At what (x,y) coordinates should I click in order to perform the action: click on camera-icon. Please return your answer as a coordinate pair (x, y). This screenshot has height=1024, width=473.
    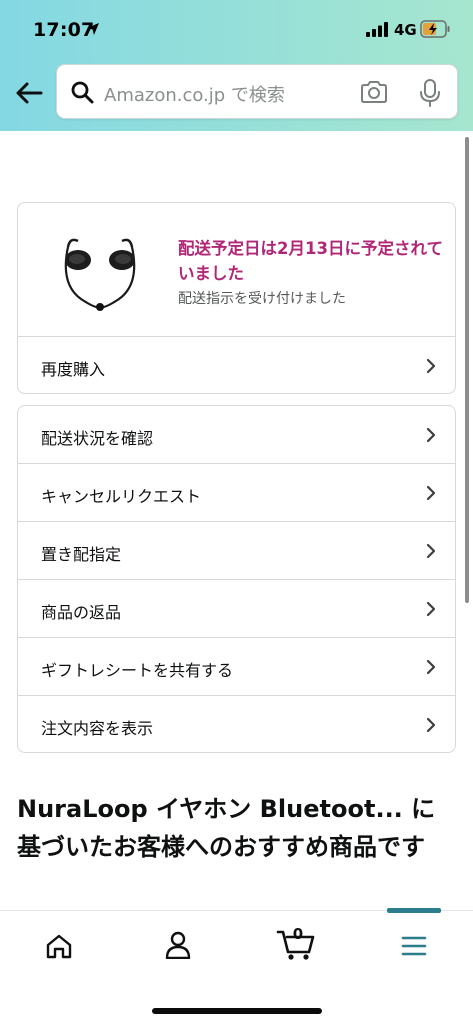
    Looking at the image, I should click on (374, 92).